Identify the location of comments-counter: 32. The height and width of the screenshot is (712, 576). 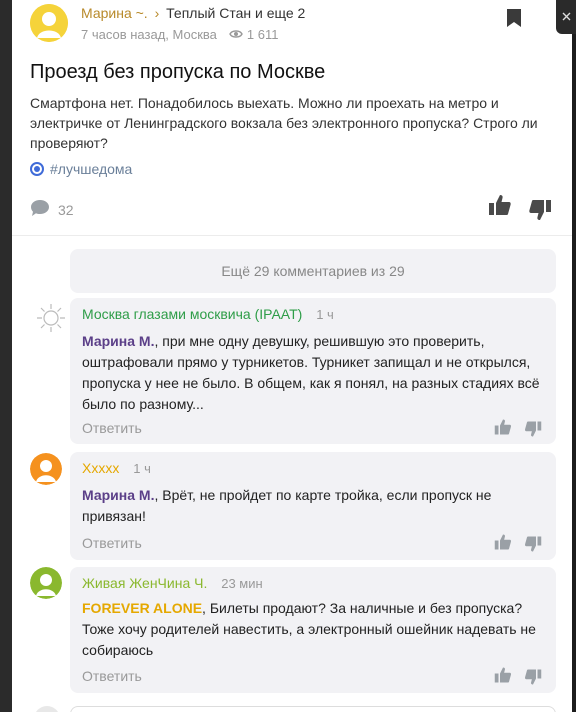
(52, 209).